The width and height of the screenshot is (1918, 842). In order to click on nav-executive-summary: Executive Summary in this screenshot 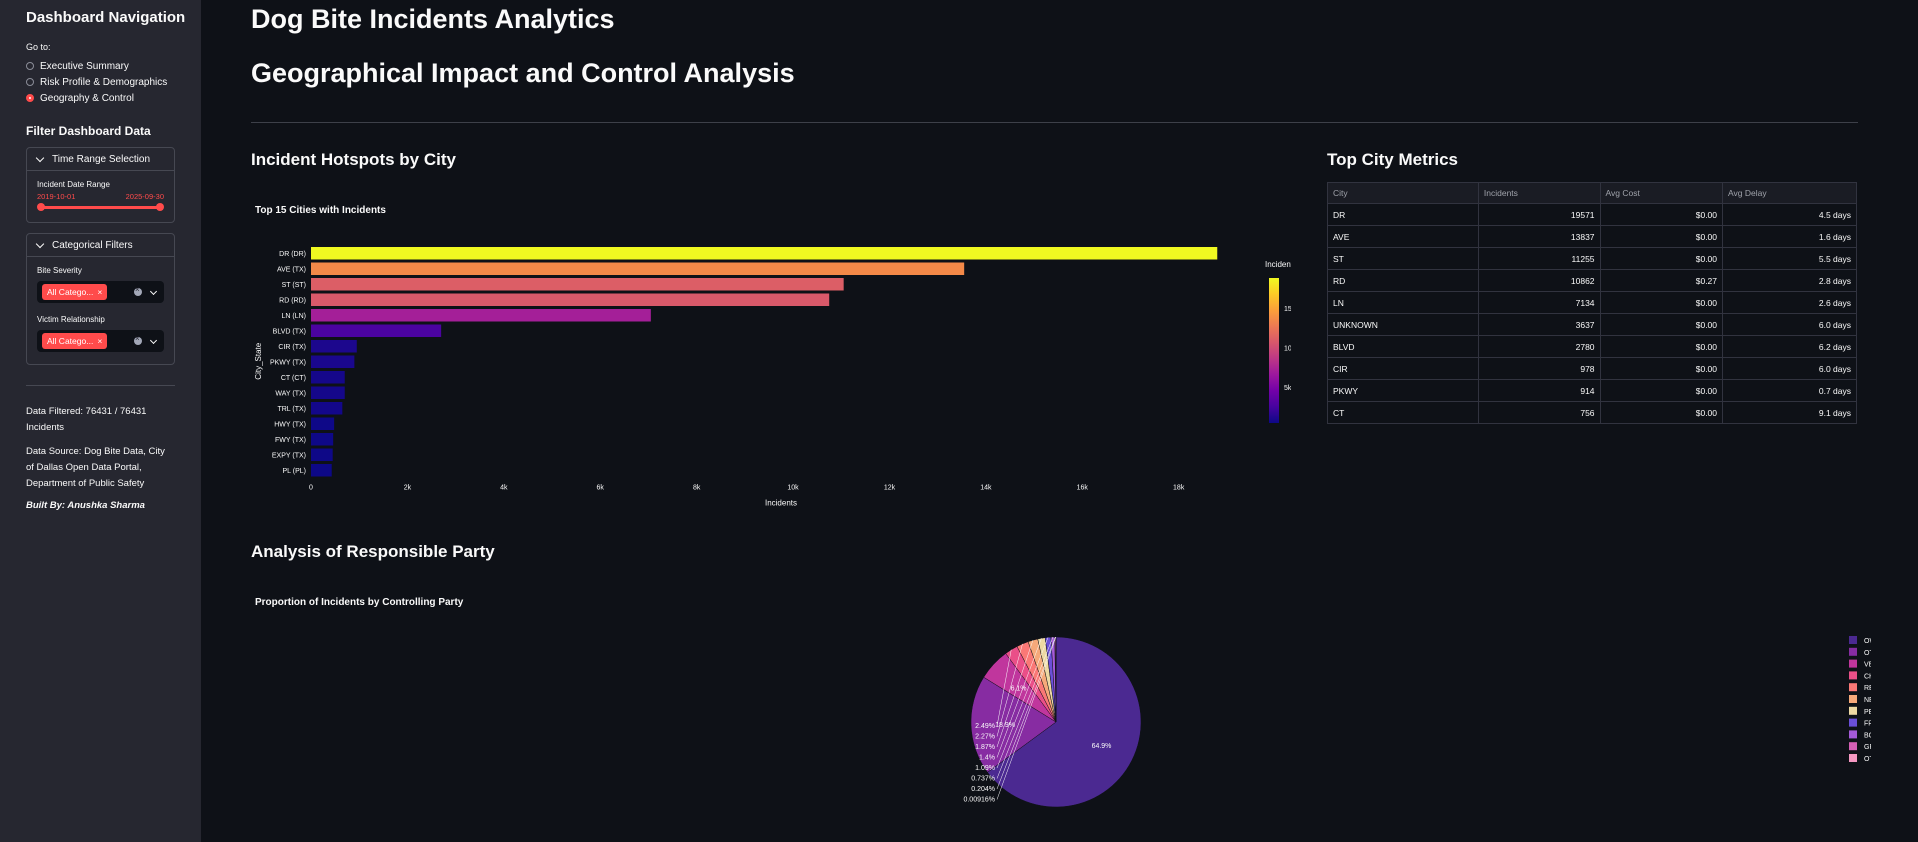, I will do `click(100, 66)`.